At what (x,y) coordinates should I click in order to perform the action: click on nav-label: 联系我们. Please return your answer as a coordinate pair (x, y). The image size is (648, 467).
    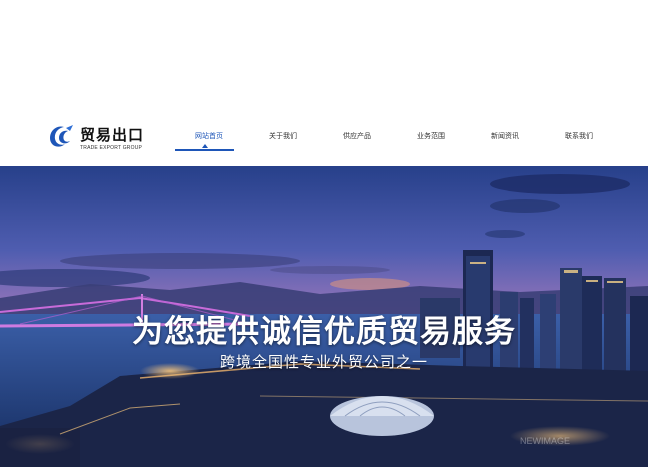
    Looking at the image, I should click on (579, 136).